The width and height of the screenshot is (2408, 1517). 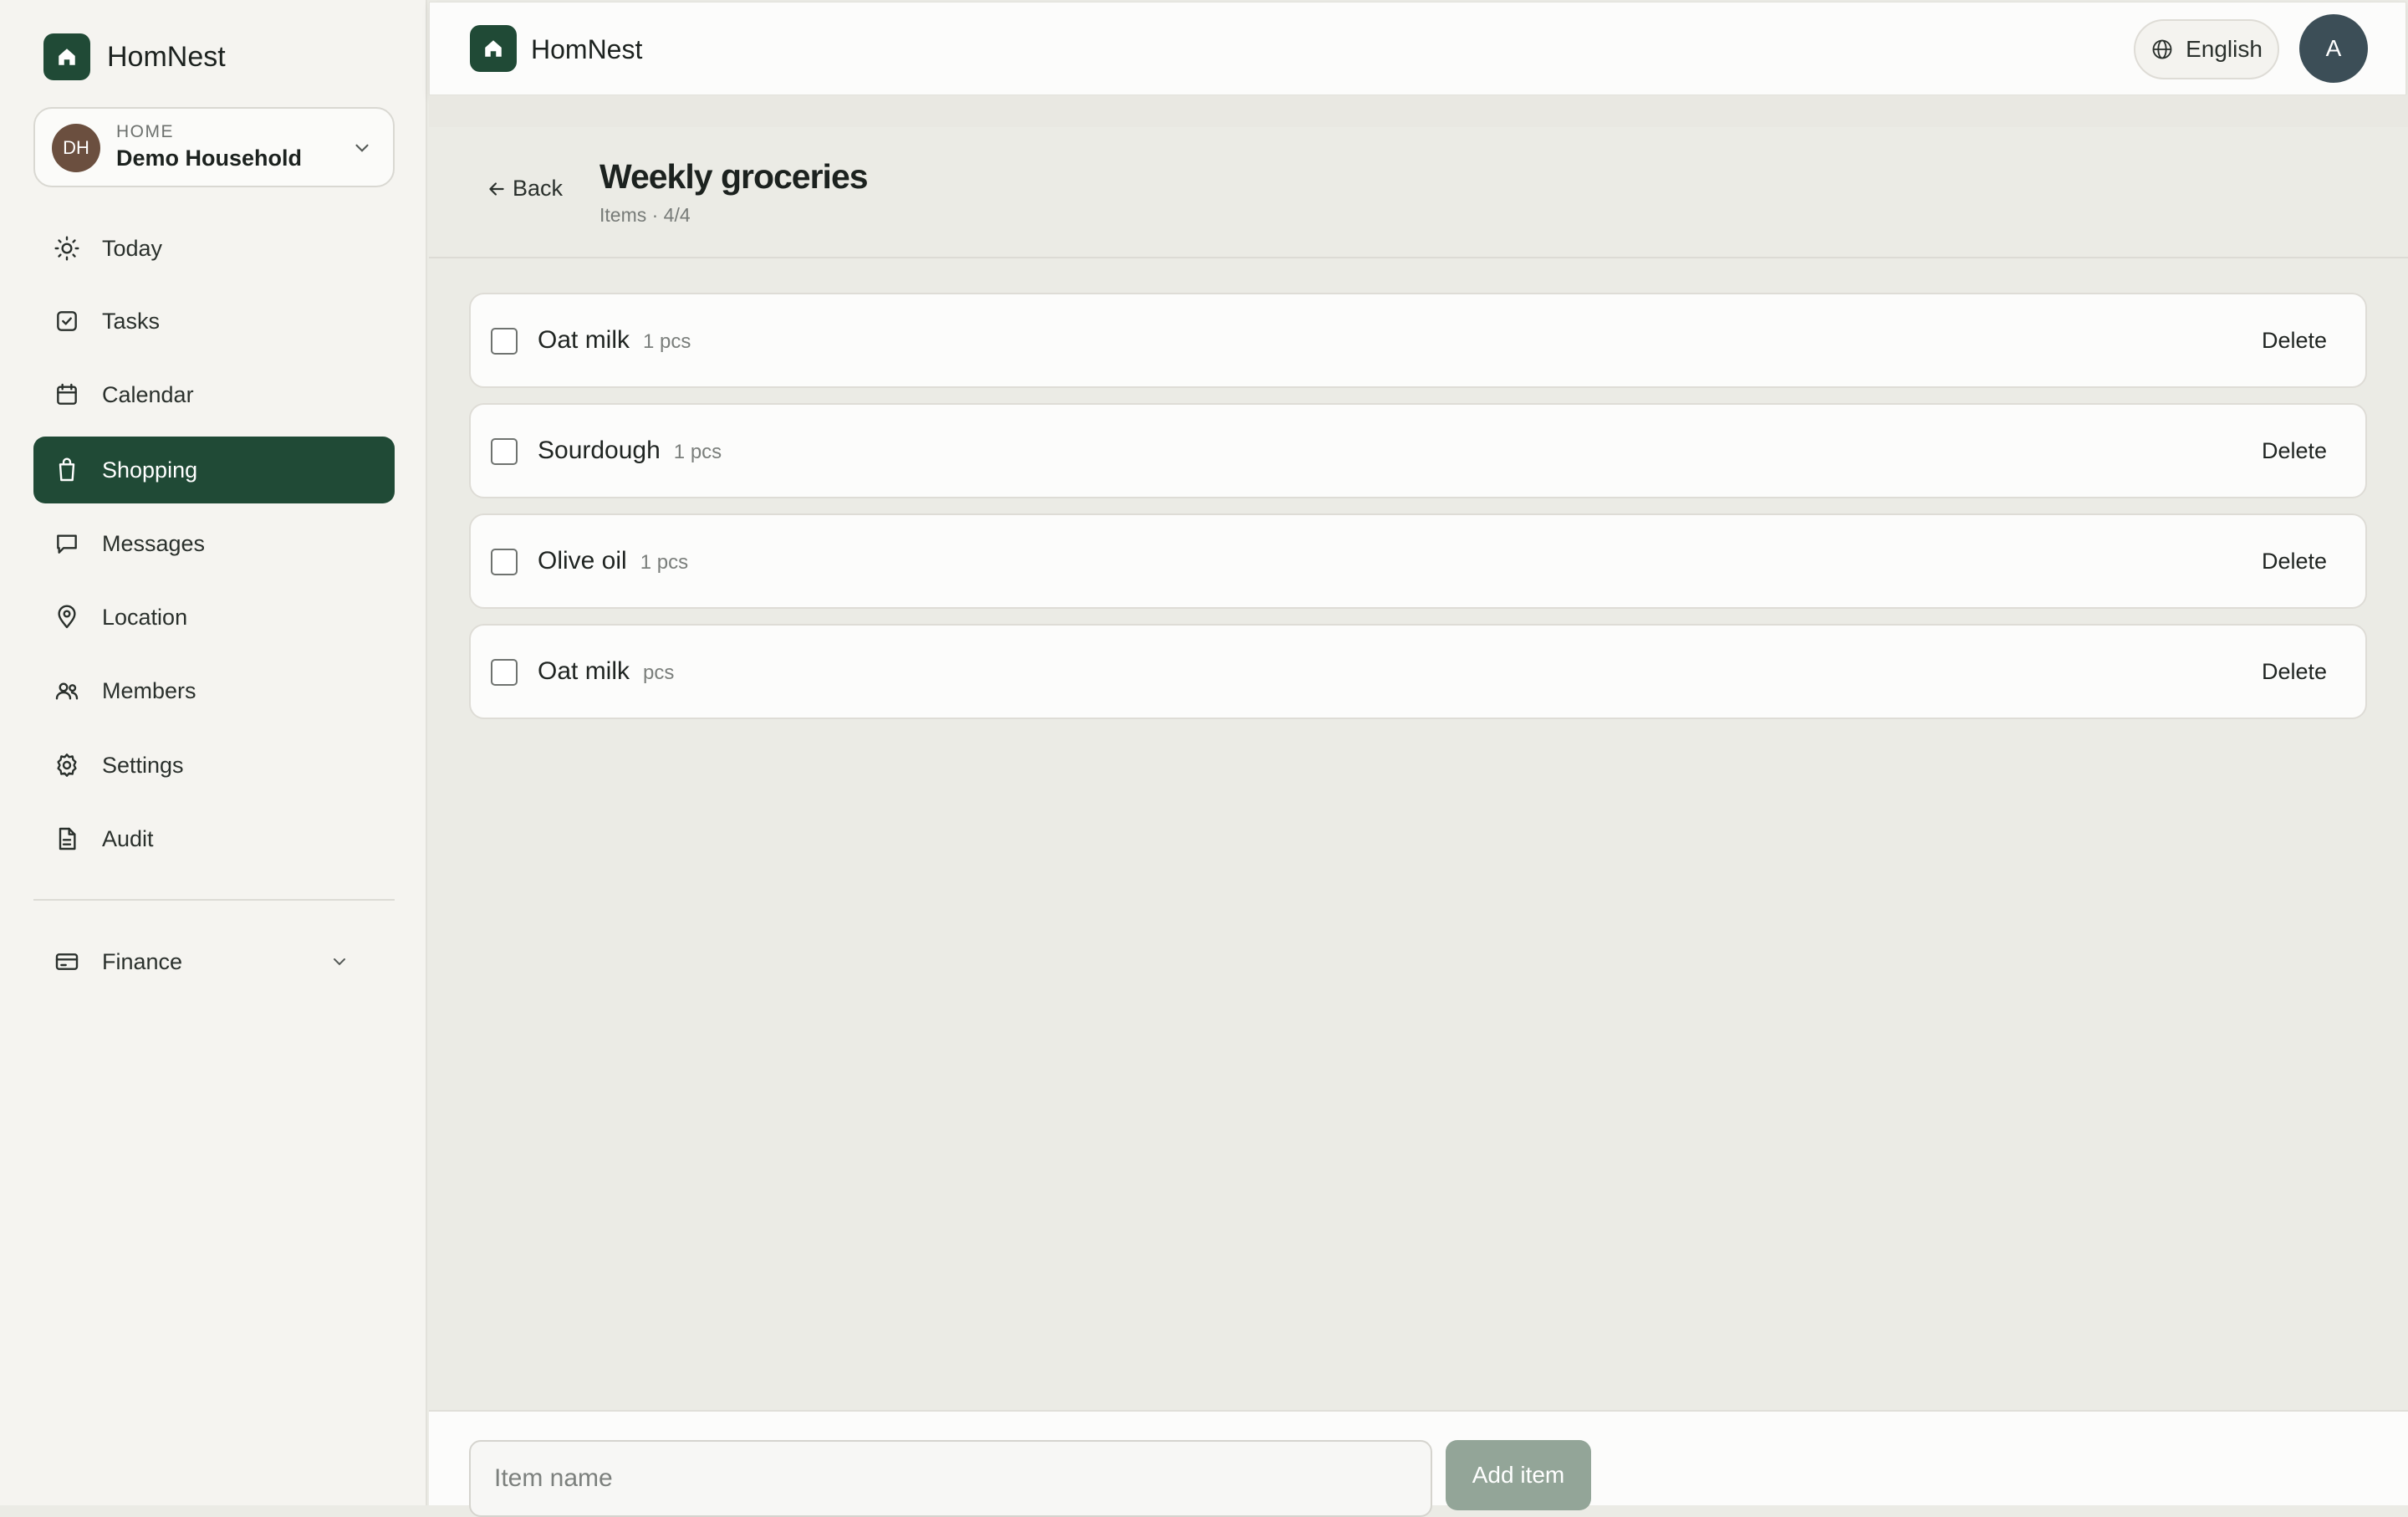 I want to click on list-item: Olive oil 1 pcs Delete, so click(x=1418, y=561).